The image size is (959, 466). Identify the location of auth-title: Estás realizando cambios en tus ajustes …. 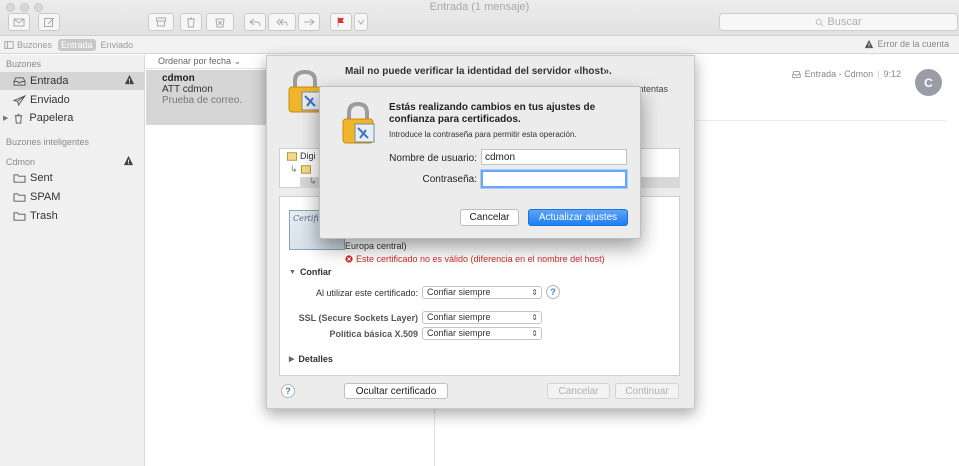
(492, 113).